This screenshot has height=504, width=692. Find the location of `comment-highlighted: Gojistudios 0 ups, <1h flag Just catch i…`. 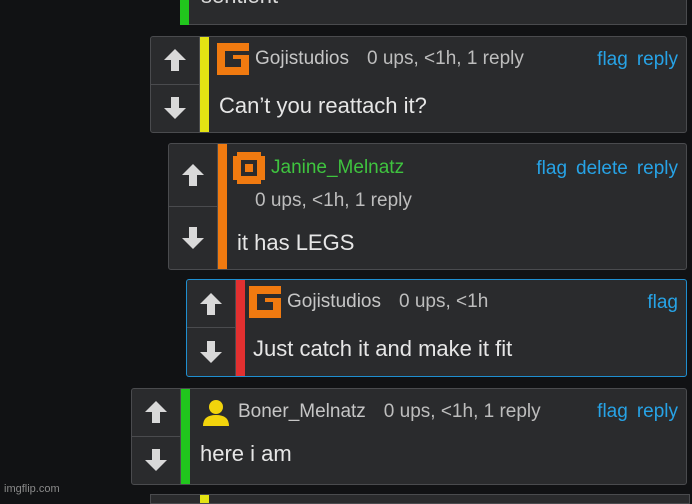

comment-highlighted: Gojistudios 0 ups, <1h flag Just catch i… is located at coordinates (436, 328).